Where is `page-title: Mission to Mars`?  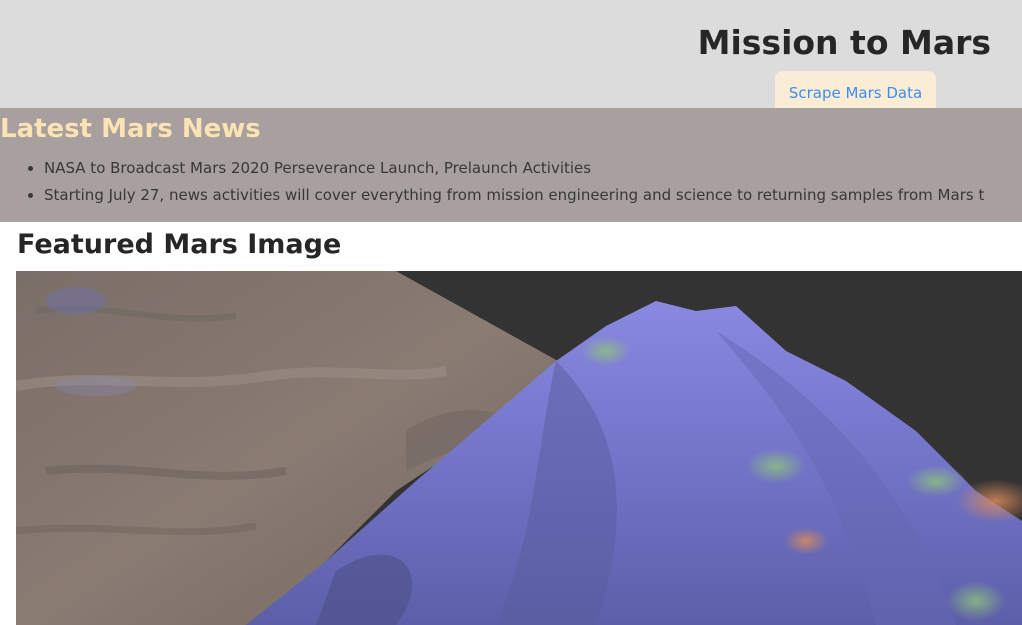
page-title: Mission to Mars is located at coordinates (844, 42).